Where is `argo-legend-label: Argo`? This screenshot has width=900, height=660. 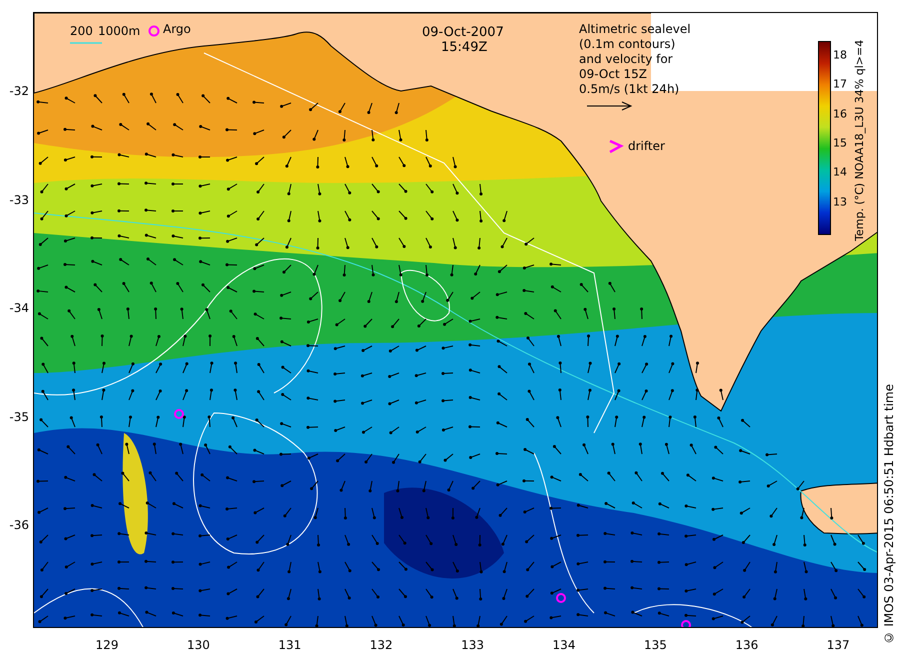 argo-legend-label: Argo is located at coordinates (177, 29).